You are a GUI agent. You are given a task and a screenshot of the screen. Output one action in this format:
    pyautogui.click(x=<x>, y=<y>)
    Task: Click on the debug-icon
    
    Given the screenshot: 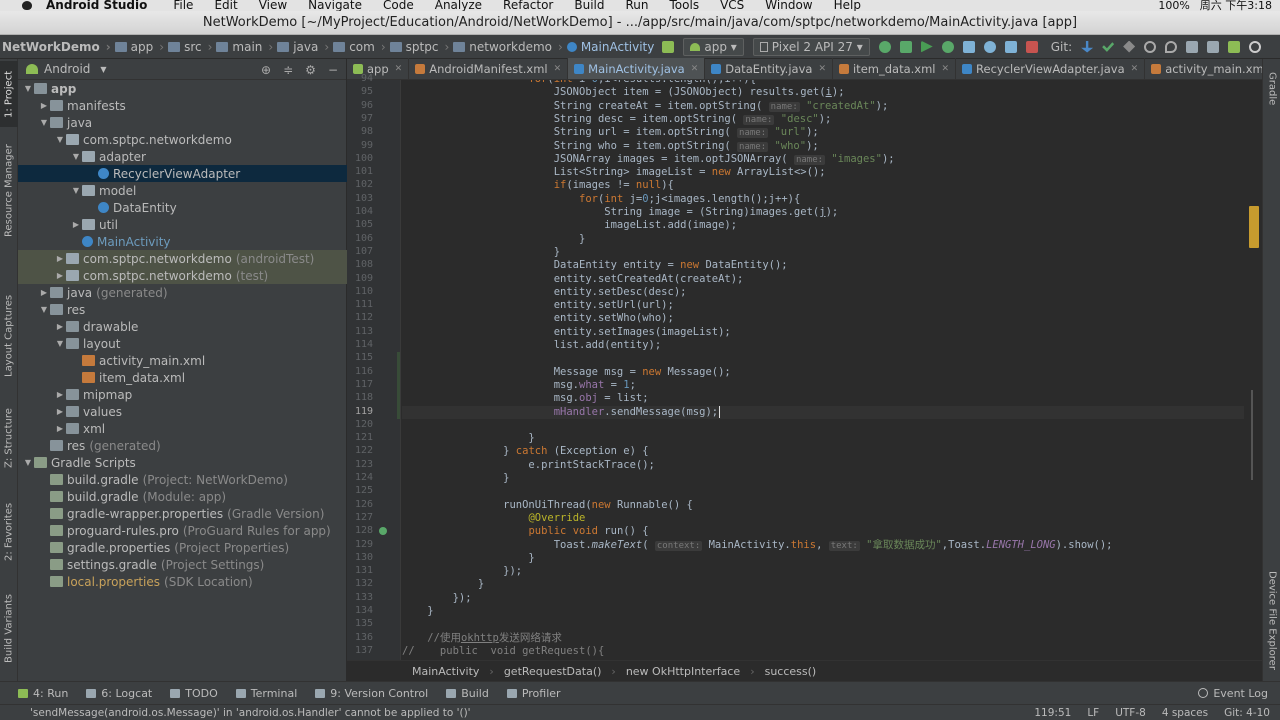 What is the action you would take?
    pyautogui.click(x=947, y=46)
    